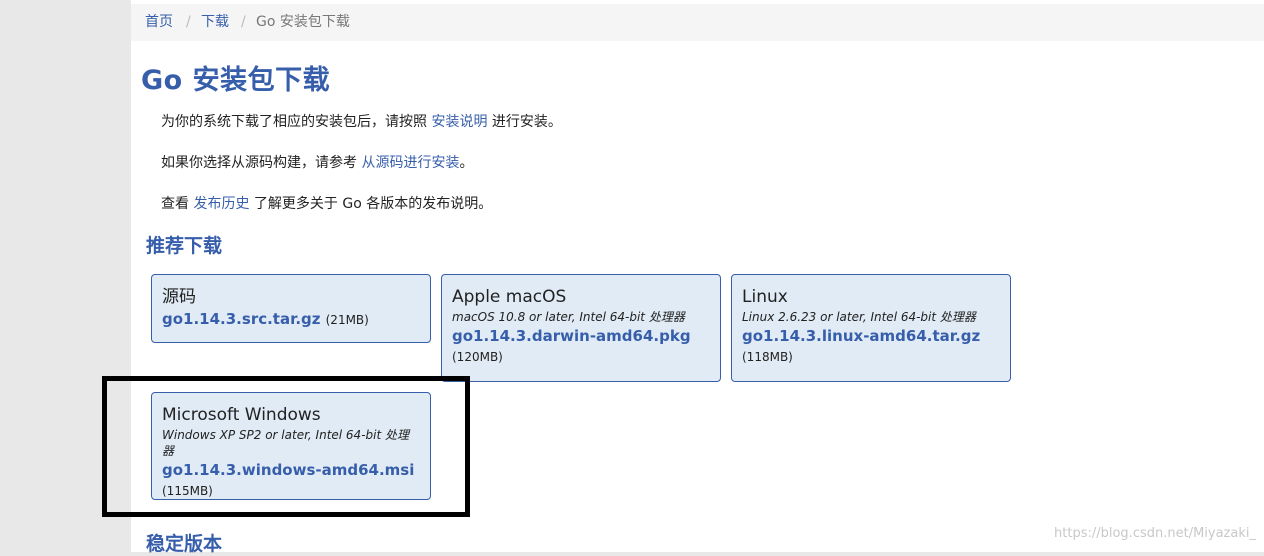 This screenshot has height=556, width=1264. Describe the element at coordinates (526, 122) in the screenshot. I see `intro-text: 进行安装。` at that location.